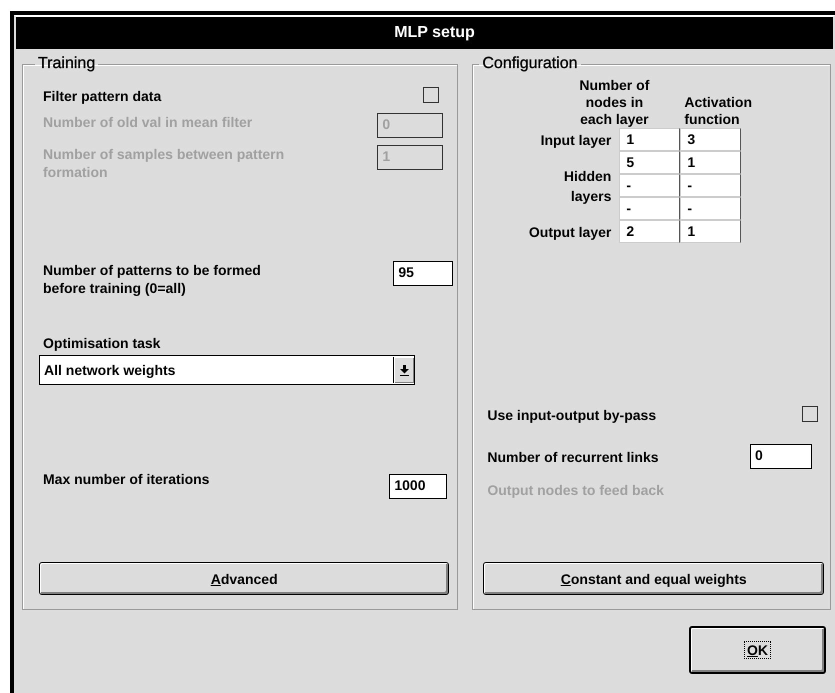 The image size is (835, 693). I want to click on ok-button: OK, so click(757, 650).